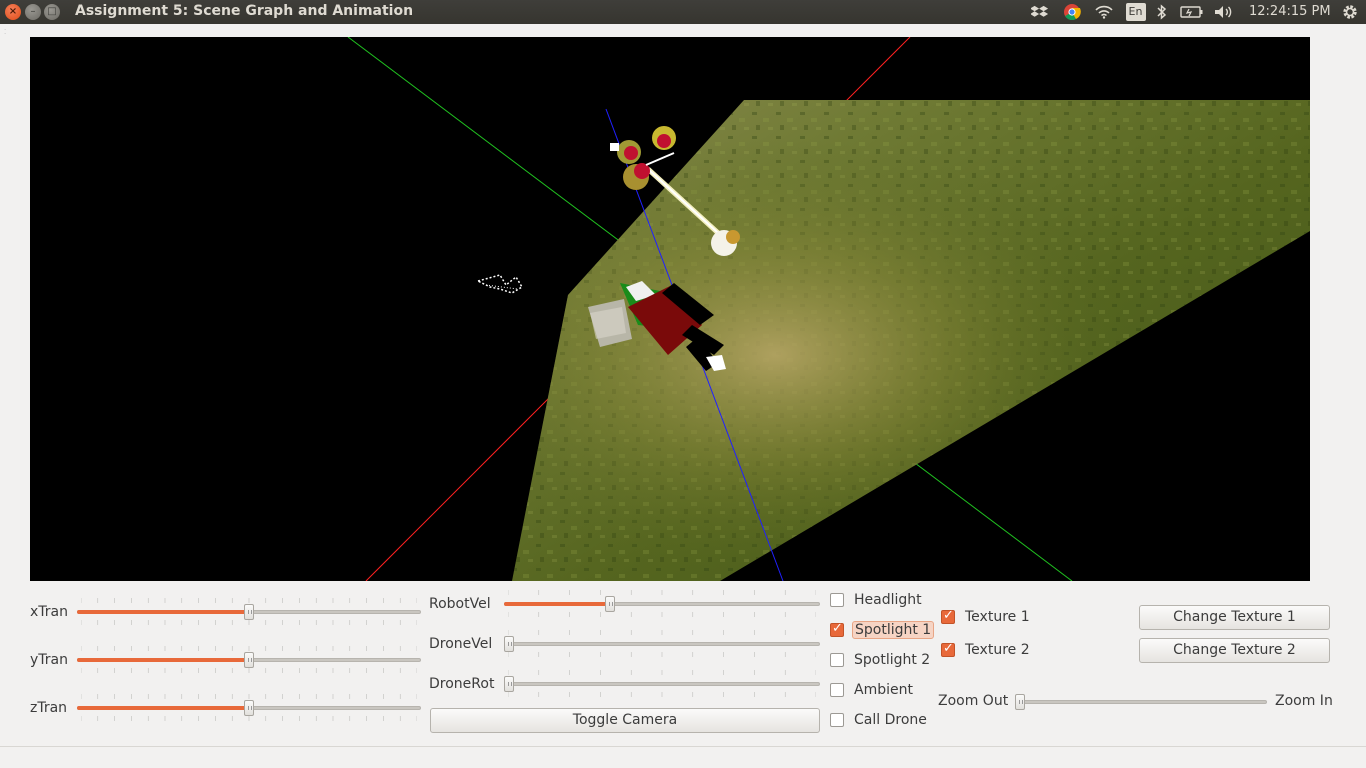 This screenshot has height=768, width=1366. Describe the element at coordinates (461, 644) in the screenshot. I see `dronevel-label: DroneVel` at that location.